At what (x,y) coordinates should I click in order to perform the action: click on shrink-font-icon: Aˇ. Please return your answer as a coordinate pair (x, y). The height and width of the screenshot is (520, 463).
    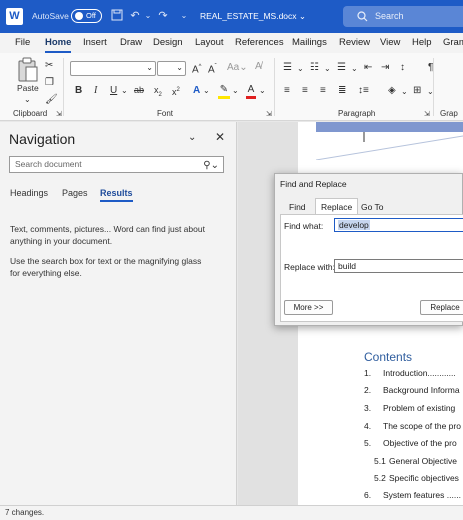
    Looking at the image, I should click on (212, 68).